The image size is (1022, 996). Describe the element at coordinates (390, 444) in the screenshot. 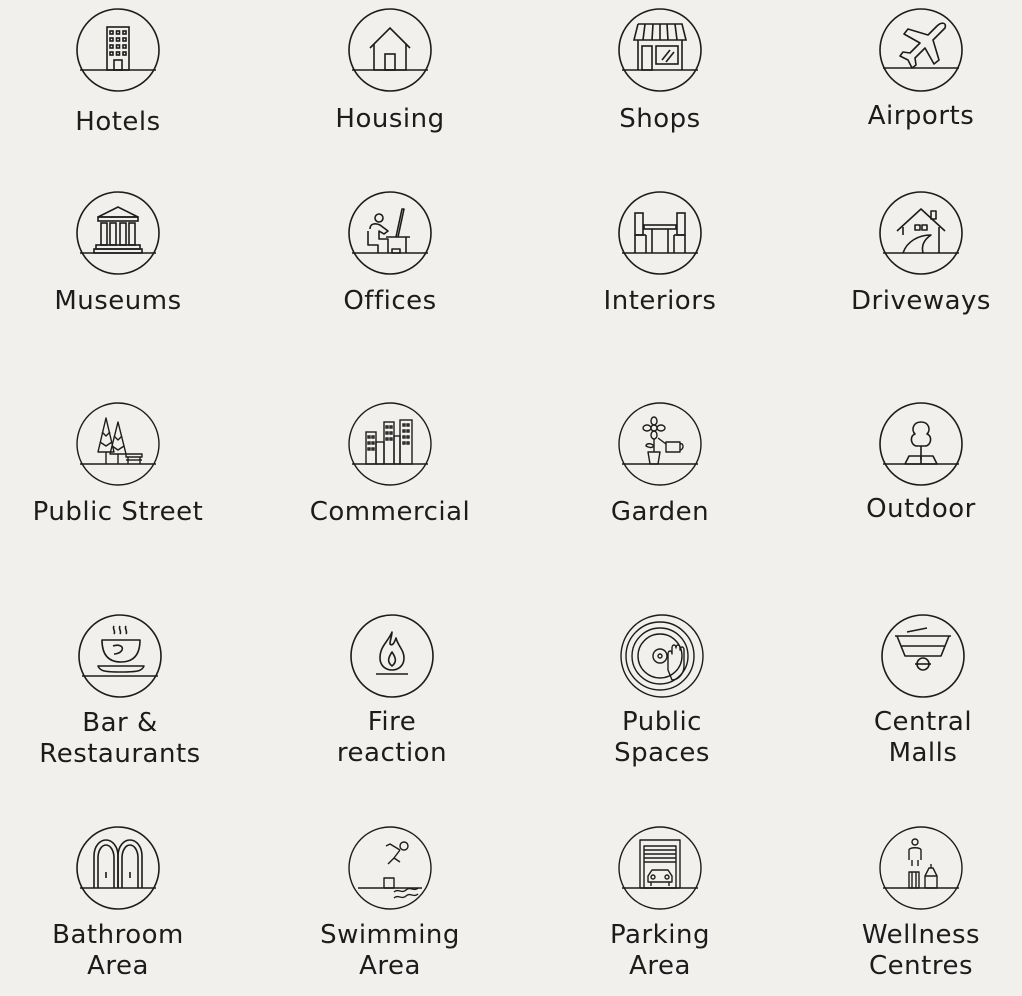

I see `city-buildings-icon` at that location.